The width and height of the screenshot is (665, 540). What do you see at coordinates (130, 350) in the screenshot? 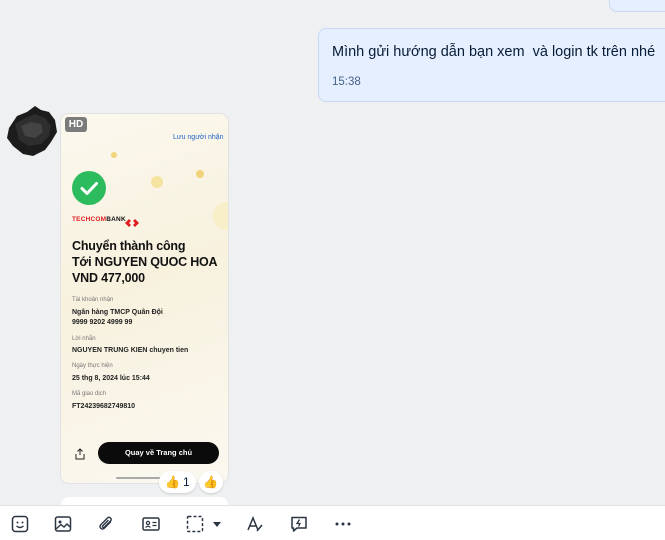
I see `message-value: NGUYEN TRUNG KIEN chuyen tien` at bounding box center [130, 350].